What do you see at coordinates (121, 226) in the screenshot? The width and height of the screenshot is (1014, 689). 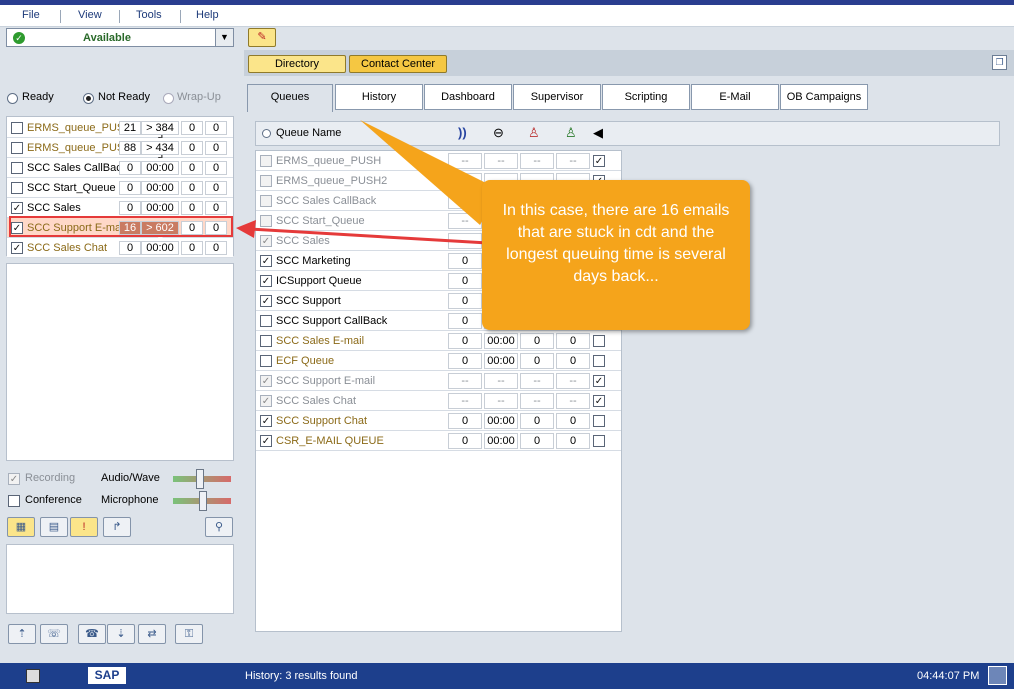 I see `highlight-box` at bounding box center [121, 226].